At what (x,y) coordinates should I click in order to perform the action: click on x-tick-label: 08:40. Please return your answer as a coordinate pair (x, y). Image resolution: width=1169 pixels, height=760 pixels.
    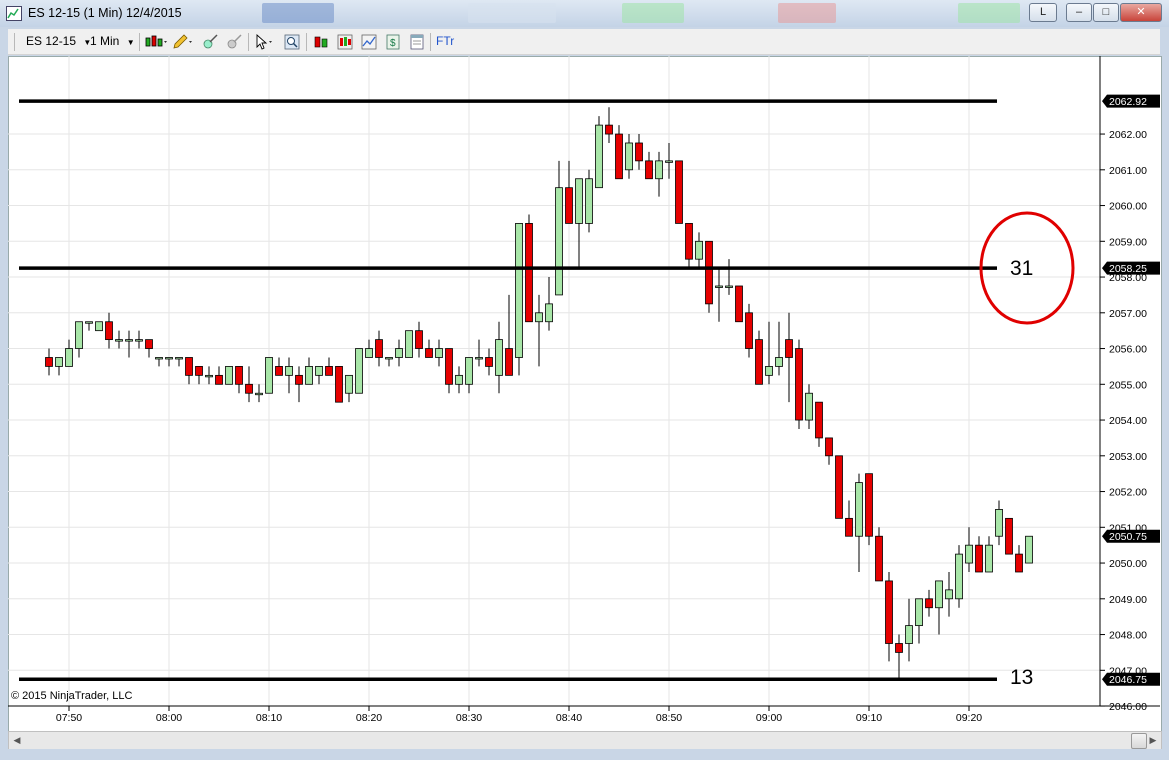
    Looking at the image, I should click on (569, 718).